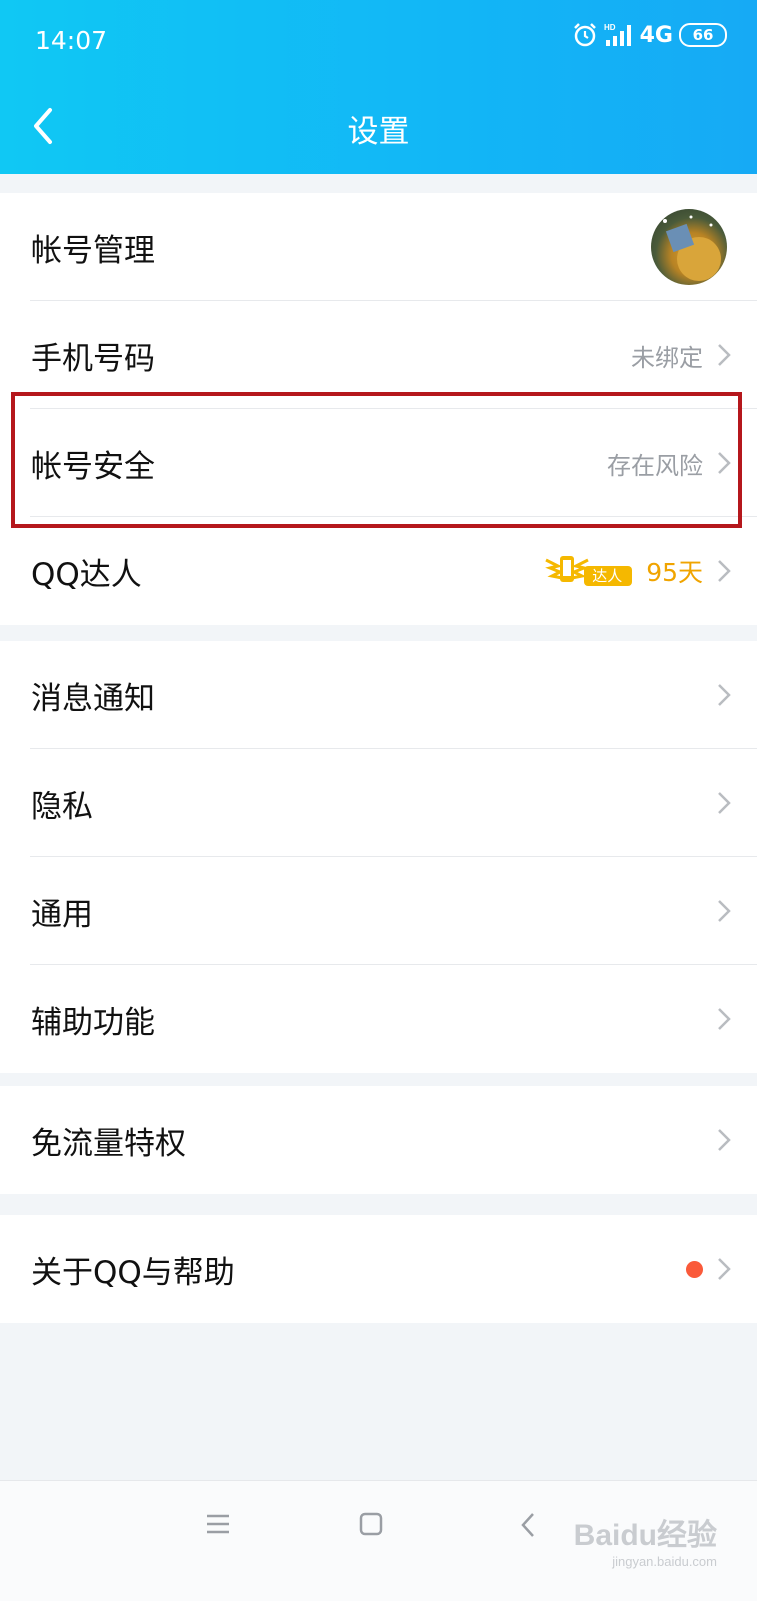 The width and height of the screenshot is (757, 1601). I want to click on watermark-url: jingyan.baidu.com, so click(664, 1561).